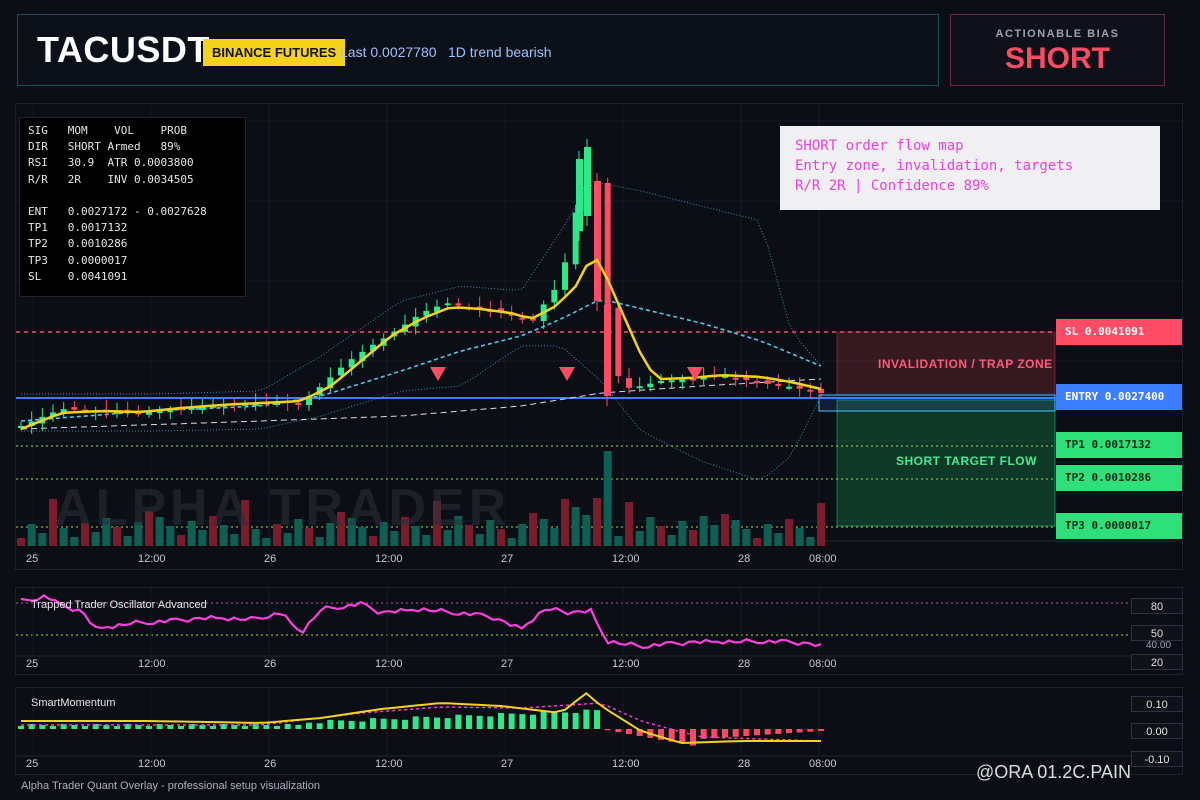  What do you see at coordinates (879, 146) in the screenshot?
I see `note-line: SHORT order flow map` at bounding box center [879, 146].